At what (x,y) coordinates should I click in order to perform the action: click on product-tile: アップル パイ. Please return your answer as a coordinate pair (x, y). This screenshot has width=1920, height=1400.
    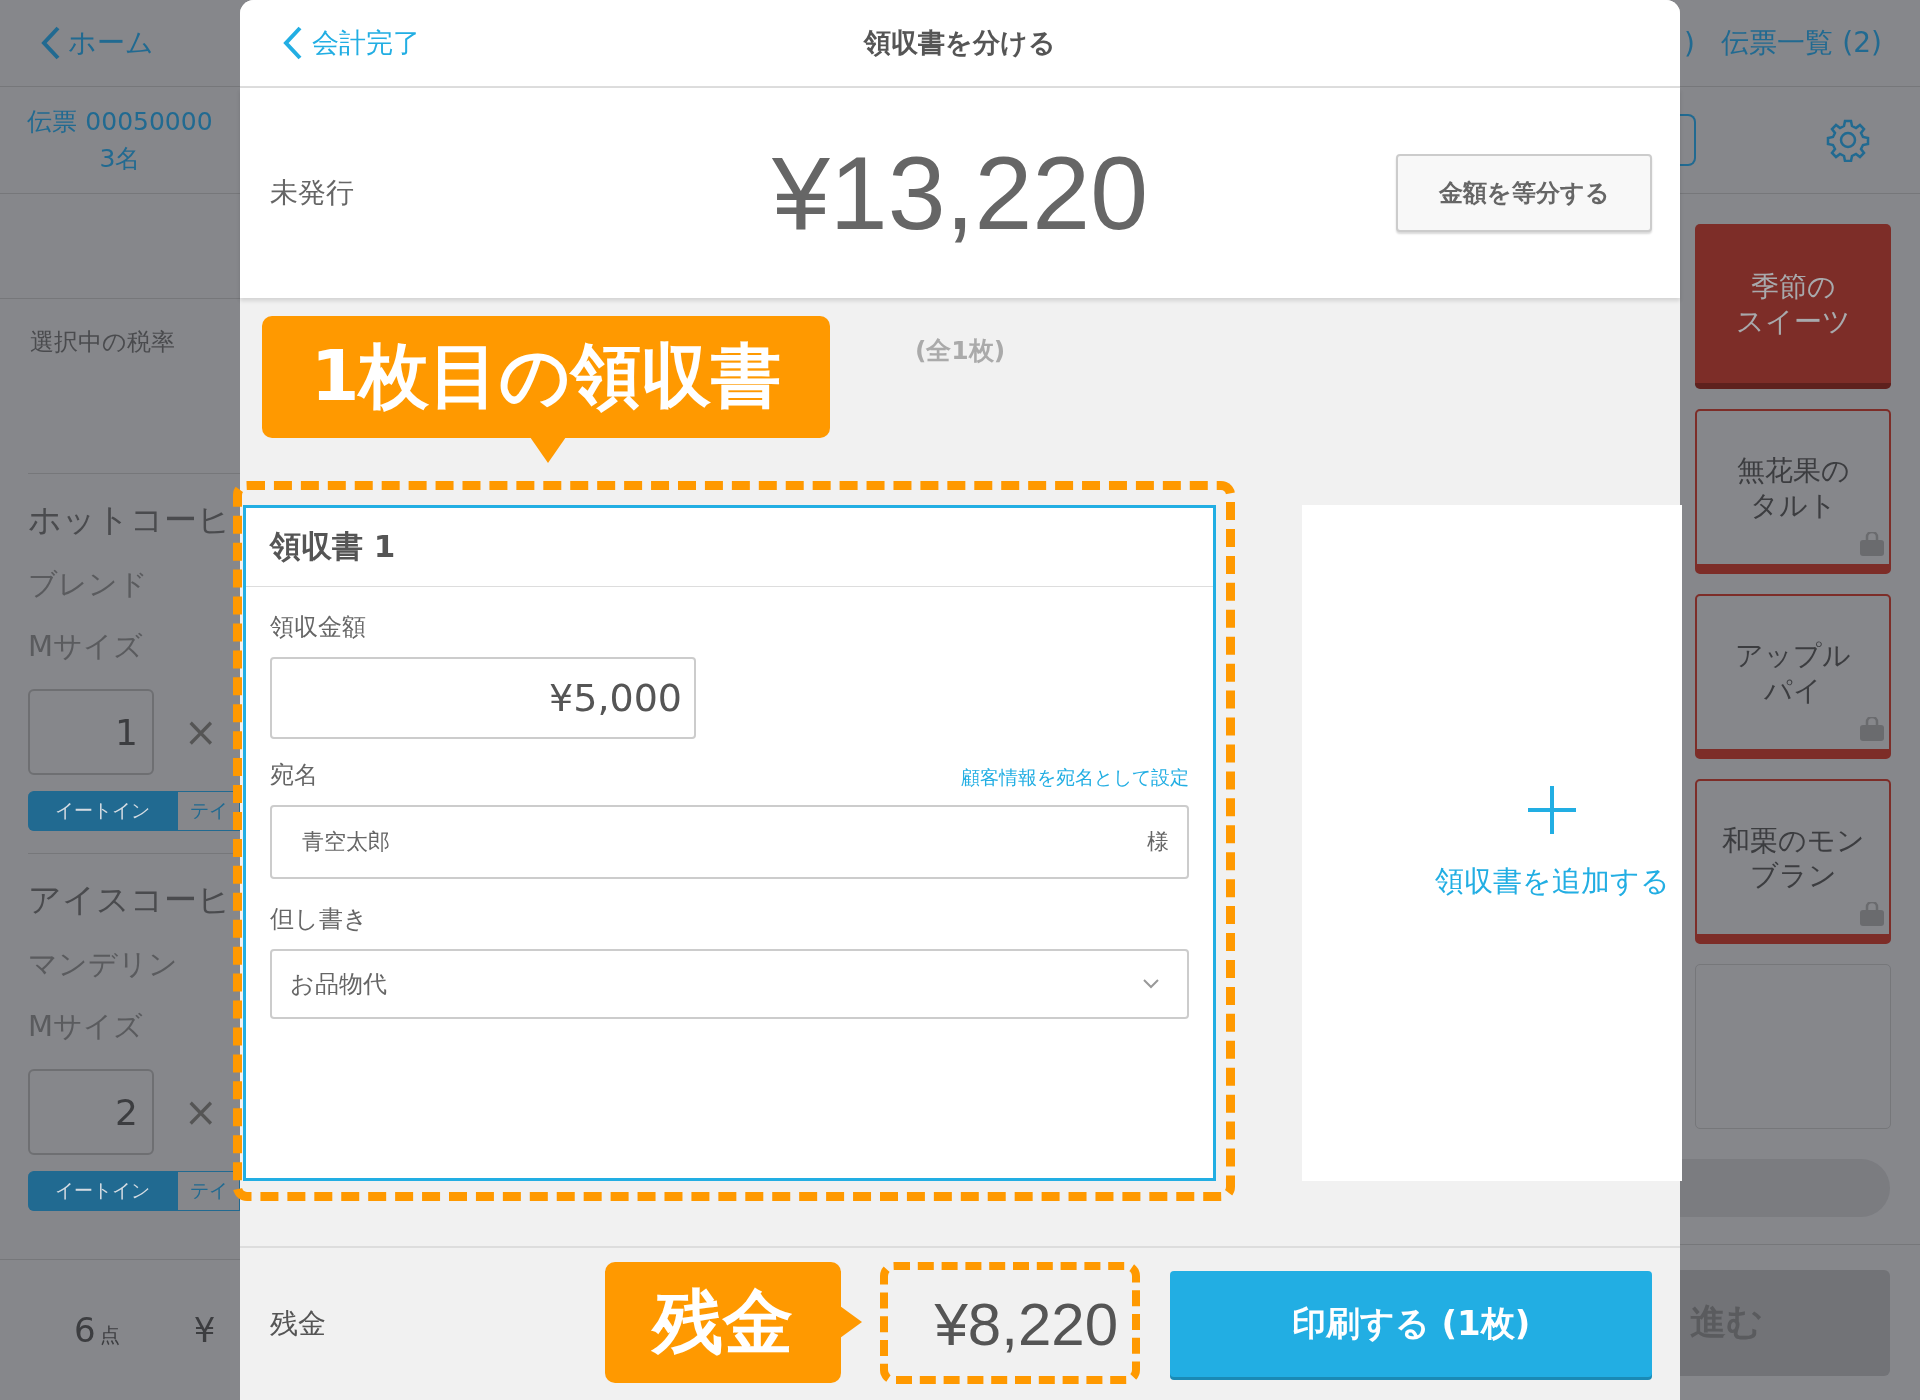
    Looking at the image, I should click on (1793, 676).